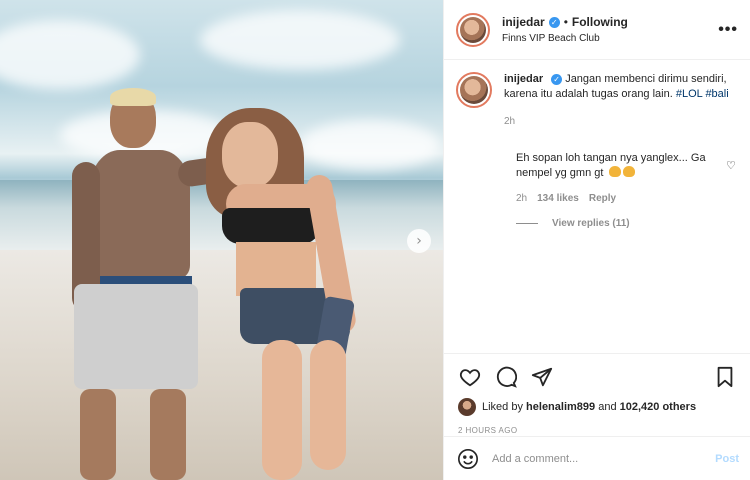 This screenshot has width=750, height=480. What do you see at coordinates (600, 22) in the screenshot?
I see `following-button: Following` at bounding box center [600, 22].